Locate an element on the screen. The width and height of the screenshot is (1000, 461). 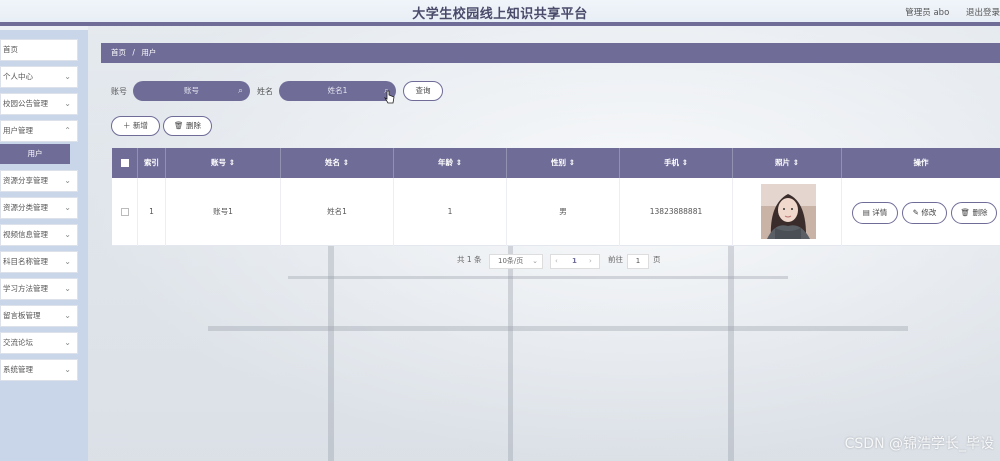
sidebar-subitem-user: 用户 is located at coordinates (35, 154).